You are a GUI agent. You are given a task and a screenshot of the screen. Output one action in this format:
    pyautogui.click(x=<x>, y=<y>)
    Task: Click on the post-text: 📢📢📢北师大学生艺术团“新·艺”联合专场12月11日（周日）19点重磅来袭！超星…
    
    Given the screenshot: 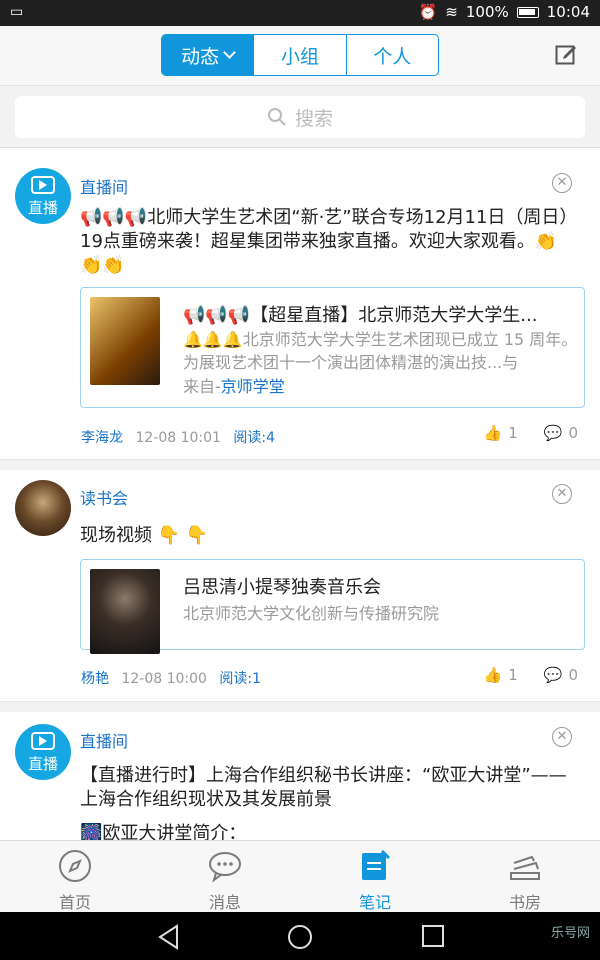 What is the action you would take?
    pyautogui.click(x=325, y=242)
    